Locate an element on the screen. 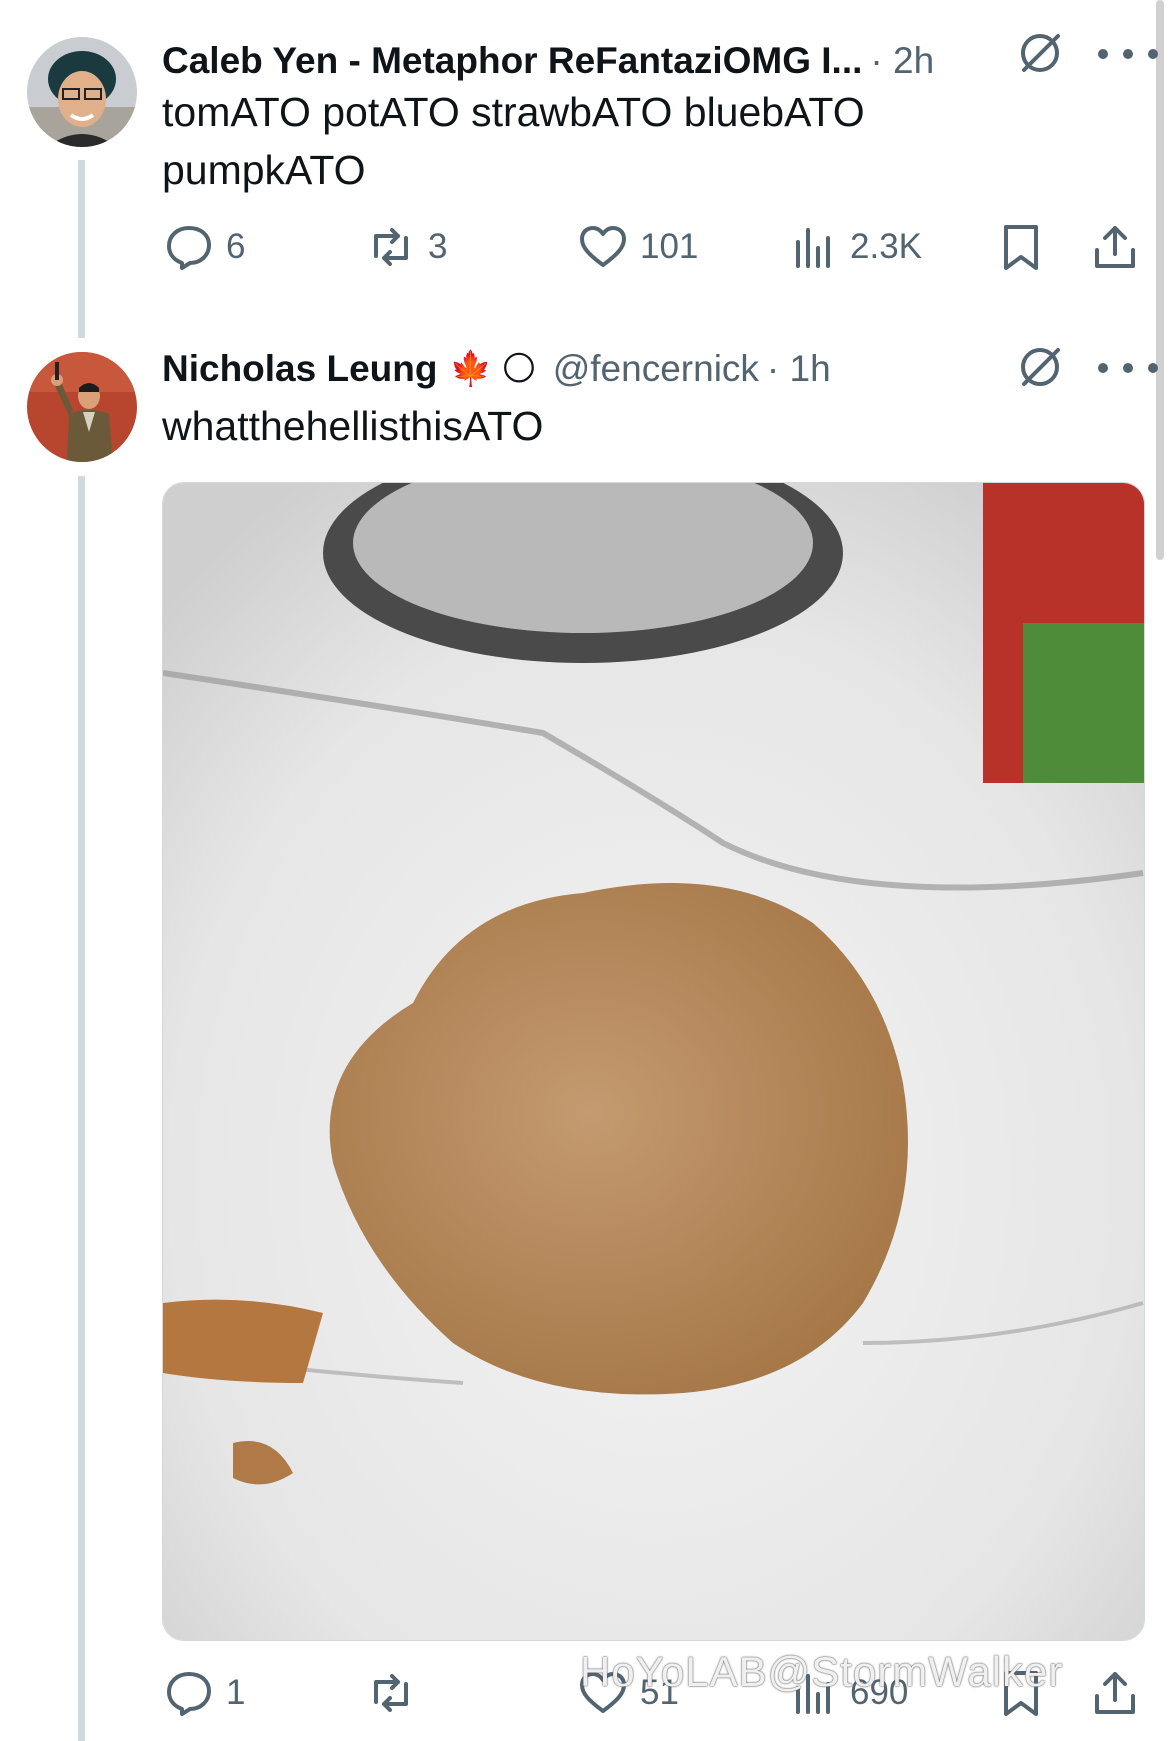 The image size is (1170, 1741). reply-count: 1 is located at coordinates (236, 1692).